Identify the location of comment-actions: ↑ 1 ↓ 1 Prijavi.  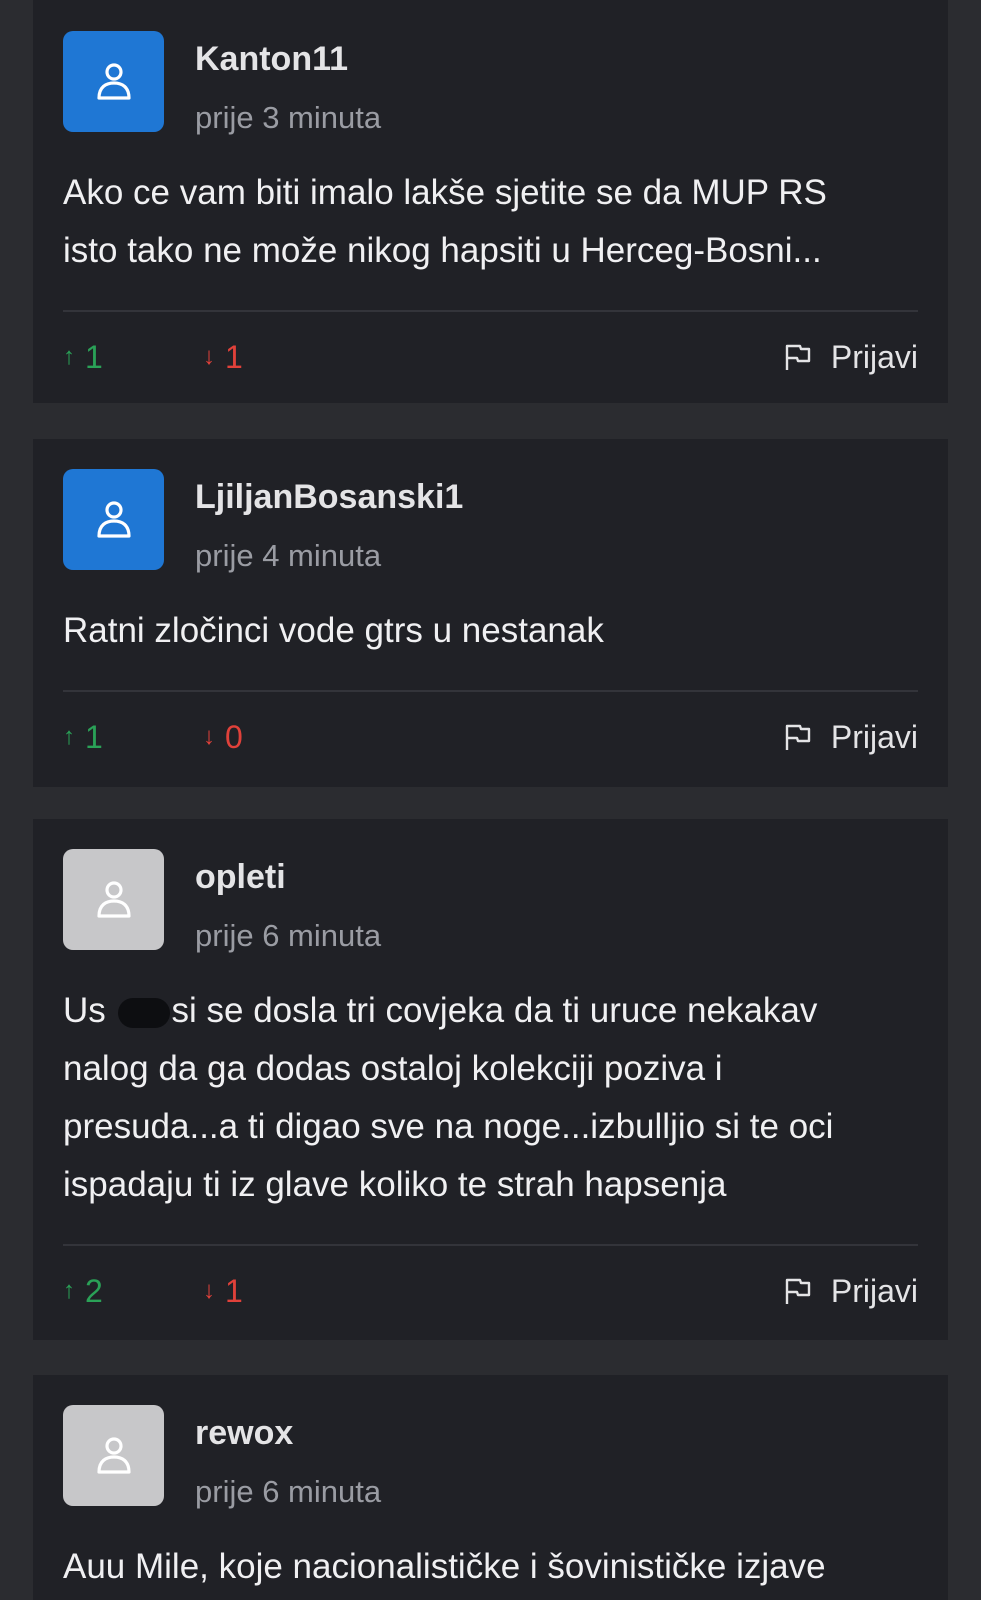
(490, 357).